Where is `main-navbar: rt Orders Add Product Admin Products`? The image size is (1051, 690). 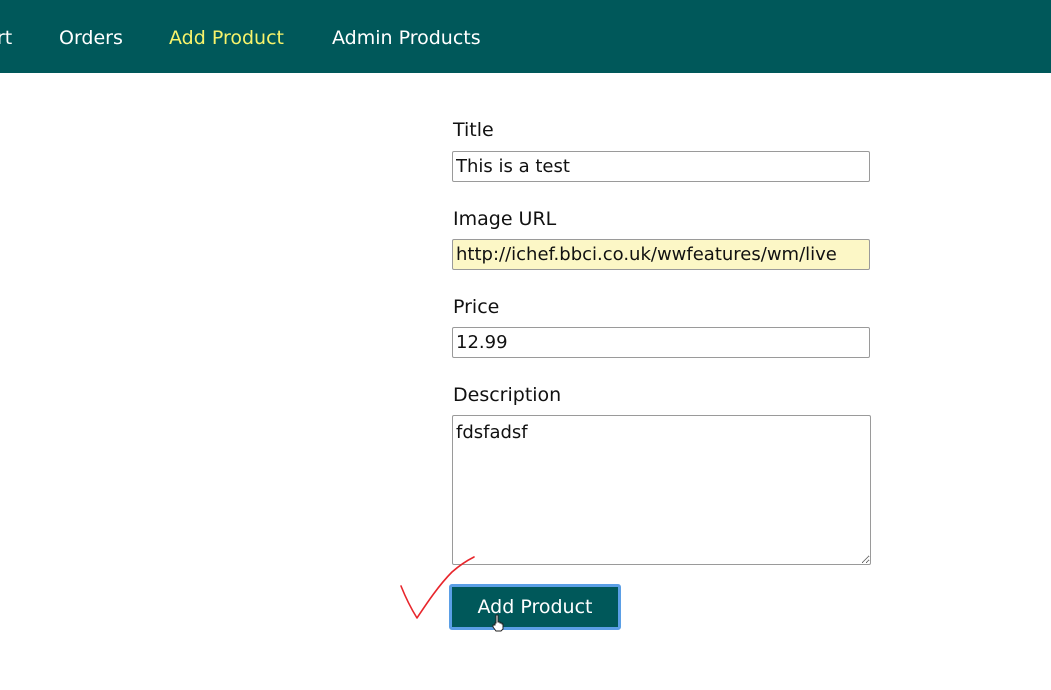 main-navbar: rt Orders Add Product Admin Products is located at coordinates (525, 36).